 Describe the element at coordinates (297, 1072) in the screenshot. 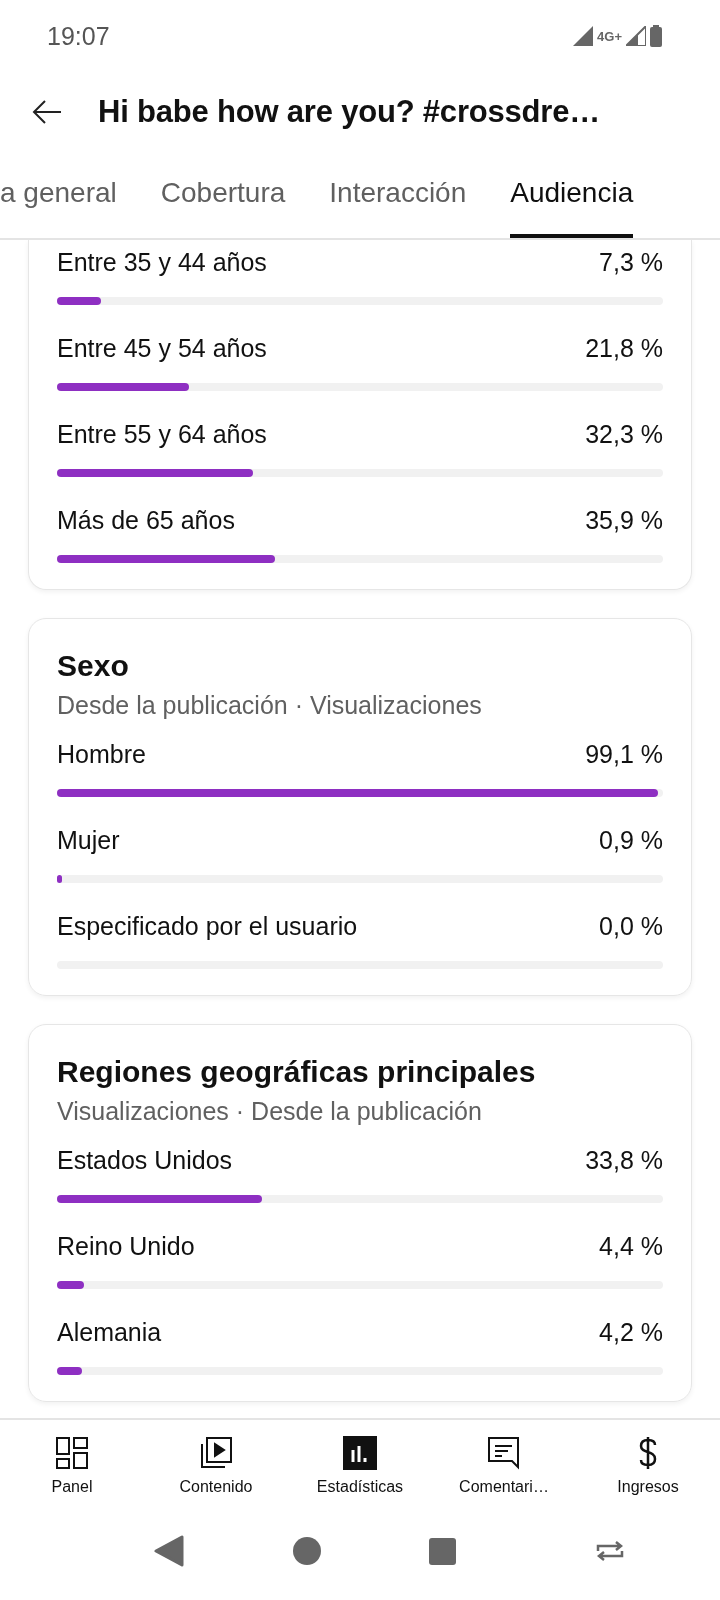

I see `card-title: Regiones geográficas principales` at that location.